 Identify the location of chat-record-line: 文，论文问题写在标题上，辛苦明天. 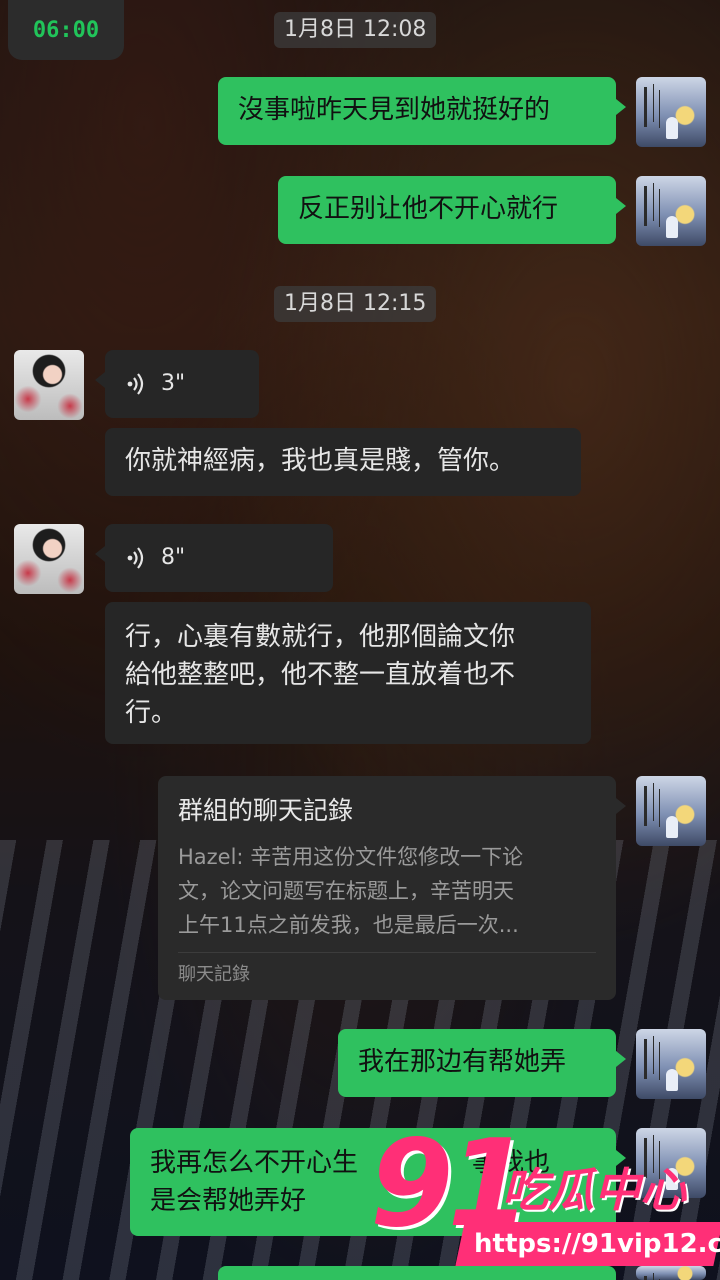
(346, 891).